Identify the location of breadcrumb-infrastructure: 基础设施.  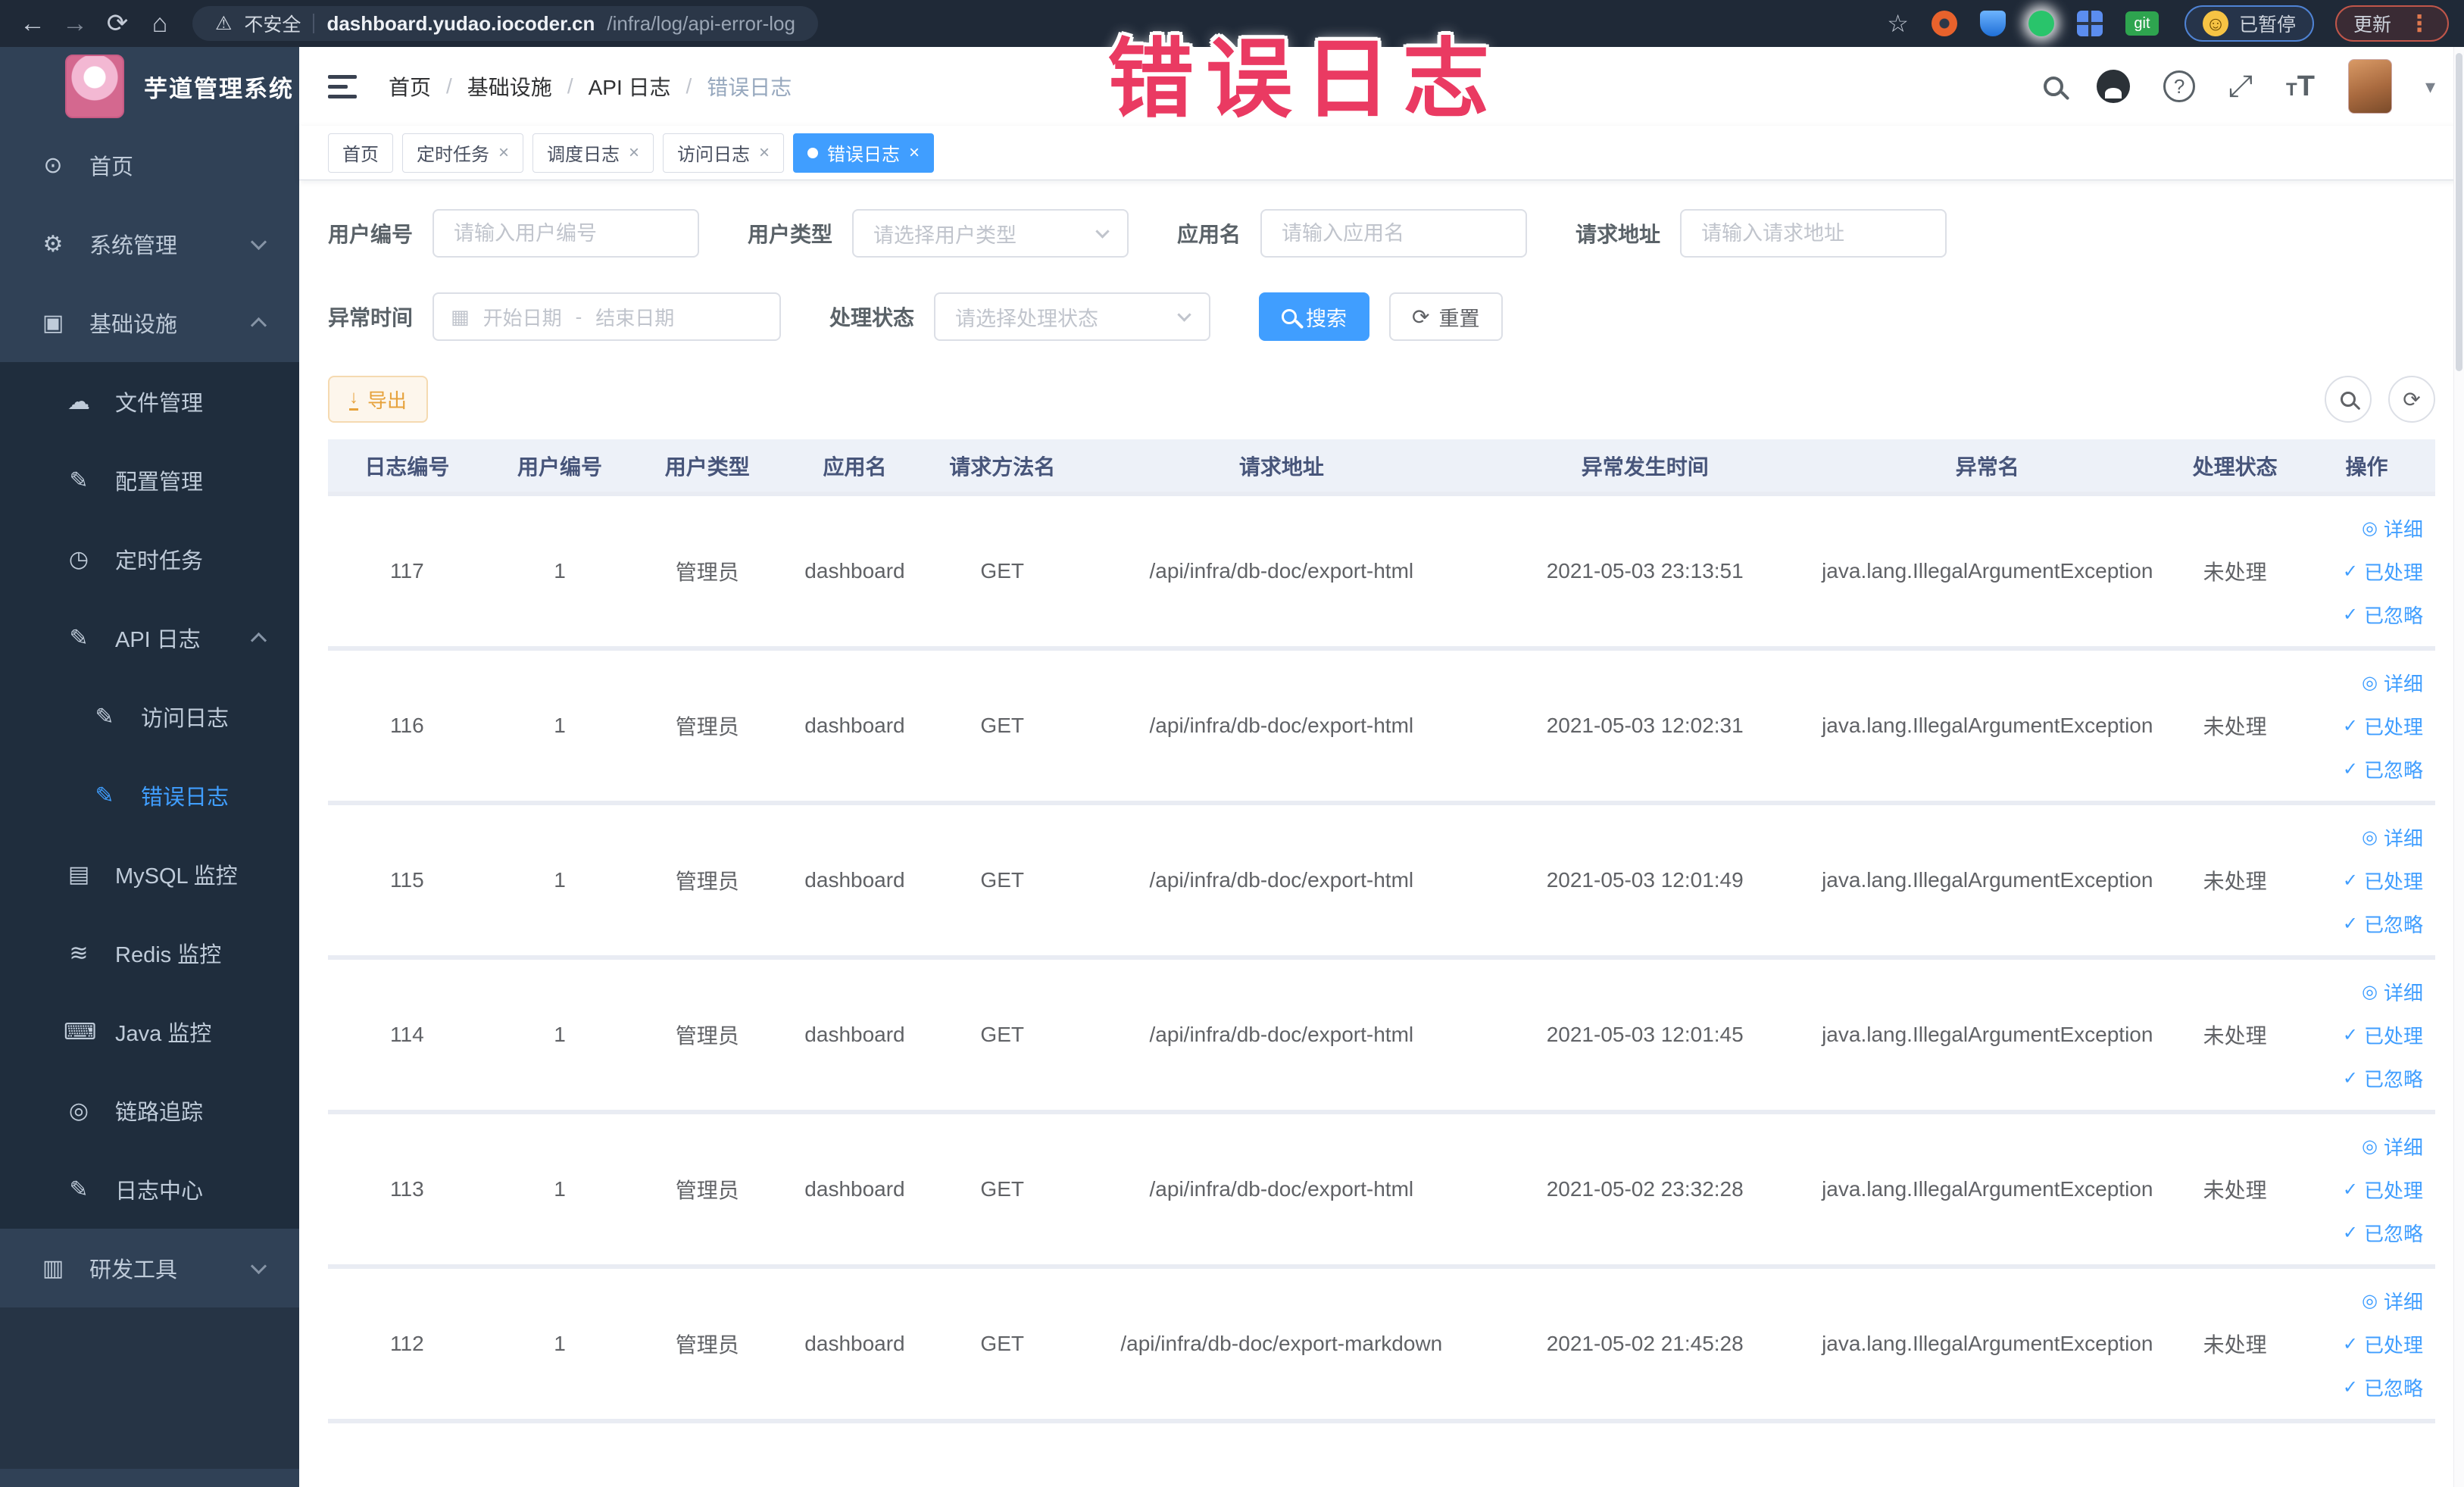
(509, 86).